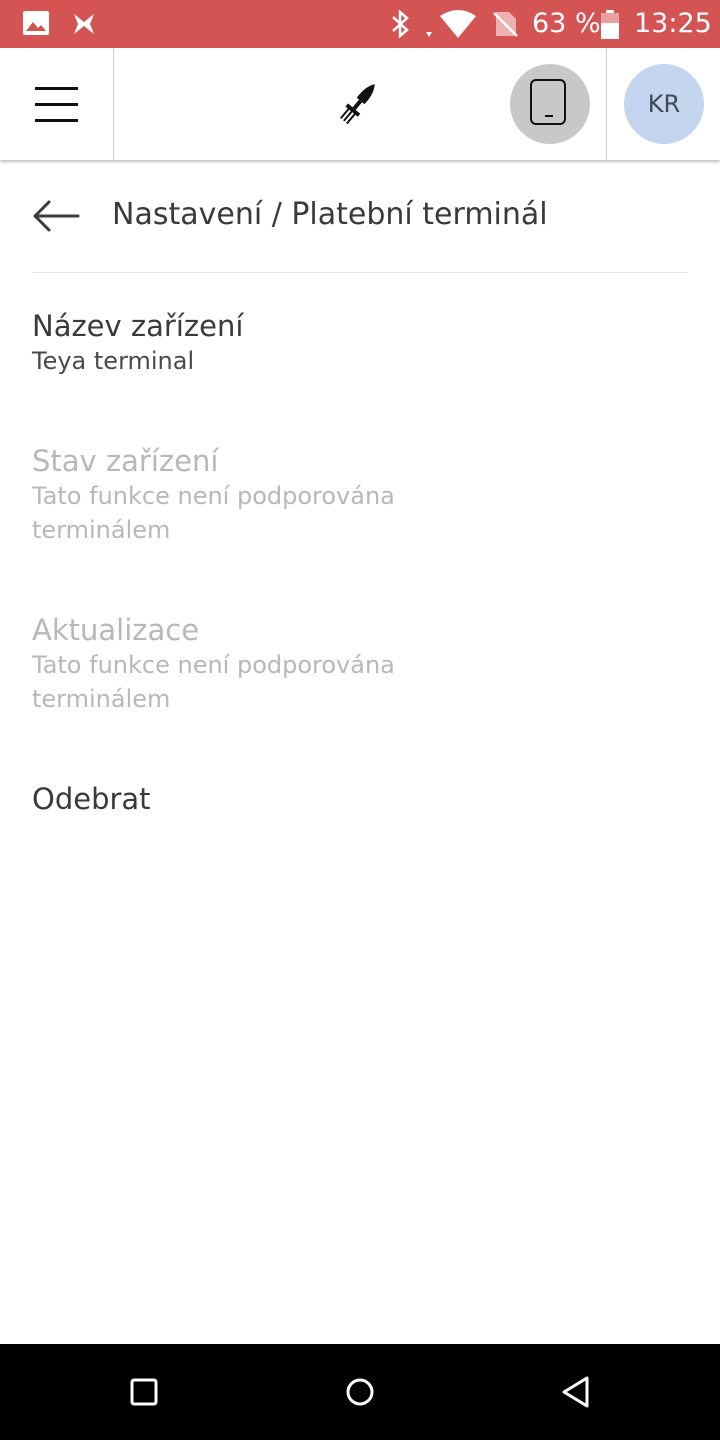 The height and width of the screenshot is (1440, 720). I want to click on setting-device-name: Název zařízení Teya terminal, so click(332, 343).